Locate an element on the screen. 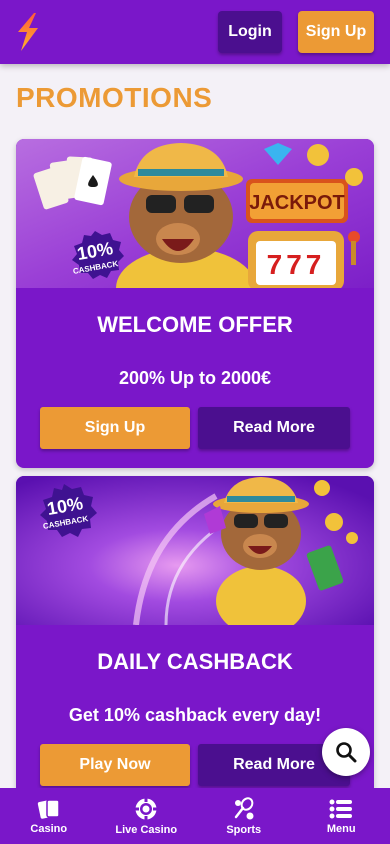  jackpot-sign-image: JACKPOT is located at coordinates (297, 201).